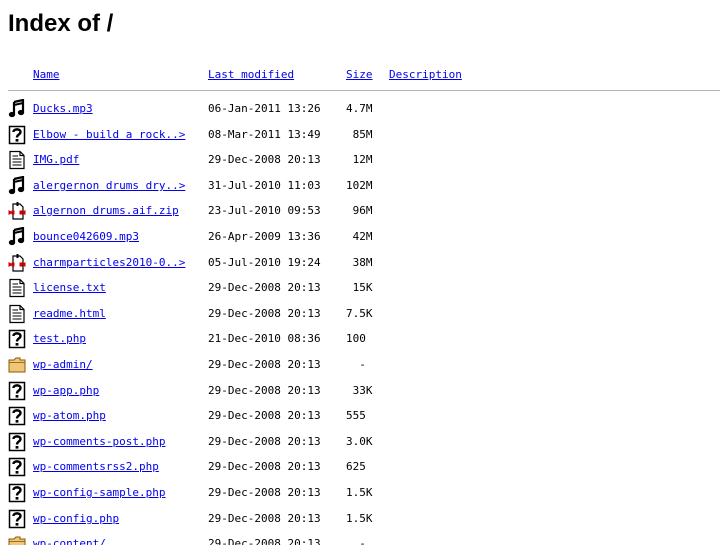 The width and height of the screenshot is (727, 545). What do you see at coordinates (364, 90) in the screenshot?
I see `header-divider` at bounding box center [364, 90].